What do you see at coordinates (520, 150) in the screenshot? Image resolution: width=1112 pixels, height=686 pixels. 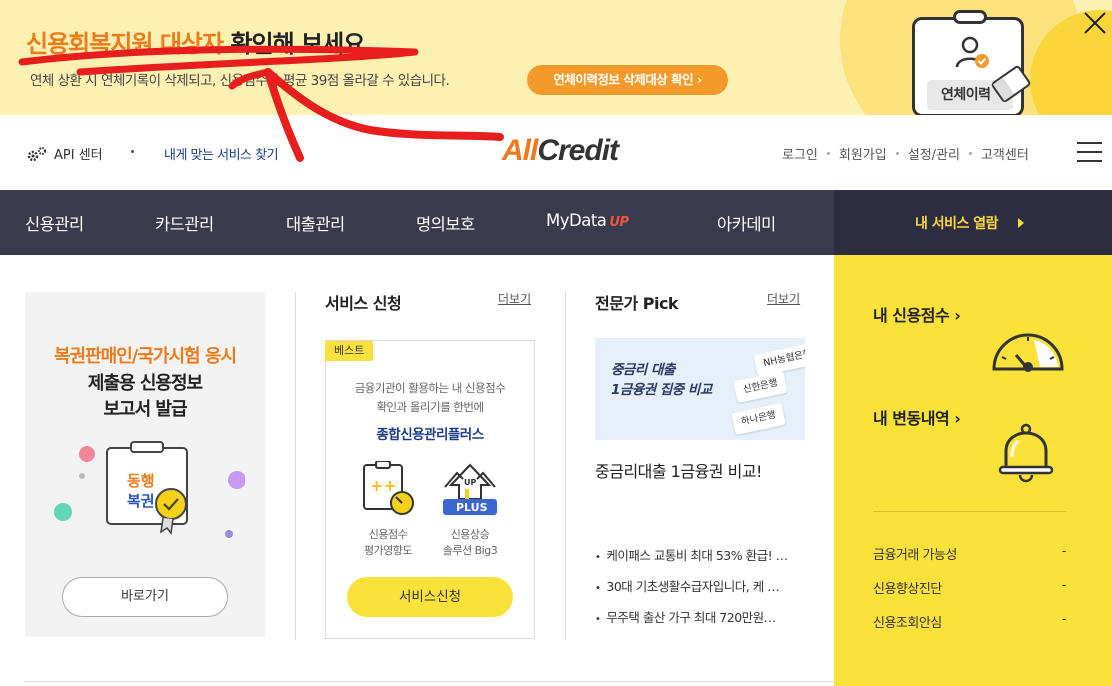 I see `logo-all: All` at bounding box center [520, 150].